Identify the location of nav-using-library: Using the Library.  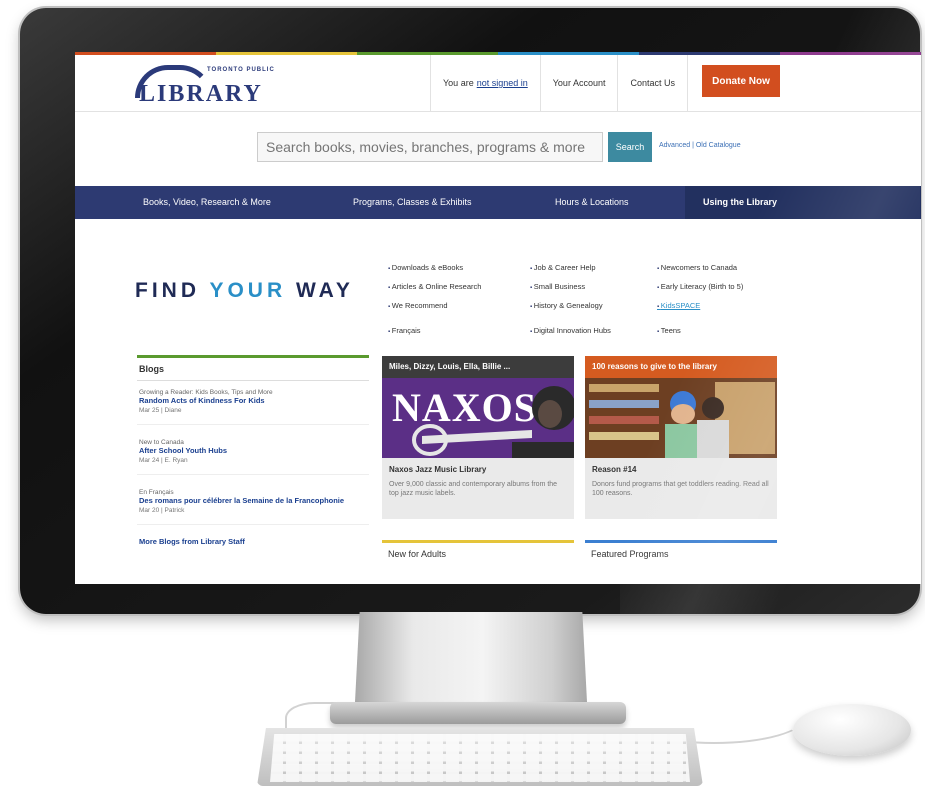
(740, 202).